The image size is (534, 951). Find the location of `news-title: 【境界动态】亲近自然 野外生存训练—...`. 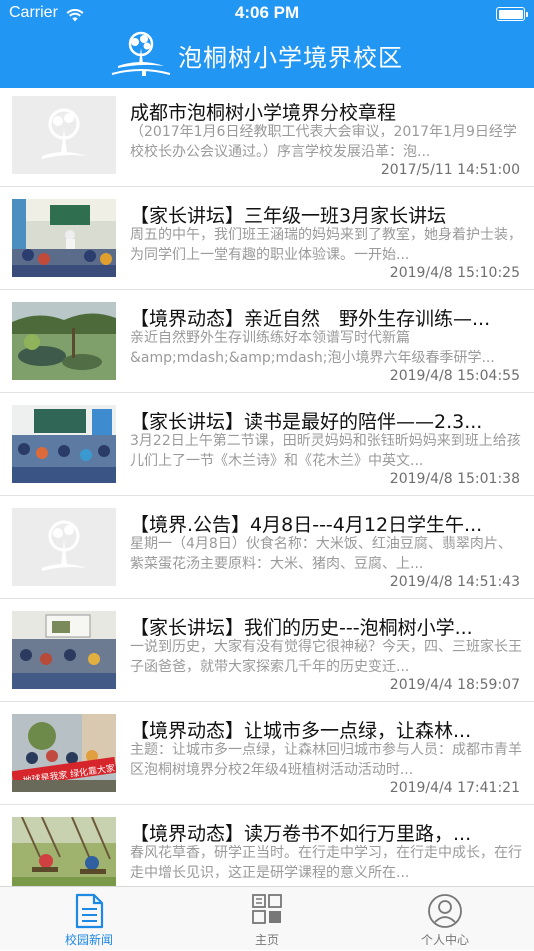

news-title: 【境界动态】亲近自然 野外生存训练—... is located at coordinates (310, 319).